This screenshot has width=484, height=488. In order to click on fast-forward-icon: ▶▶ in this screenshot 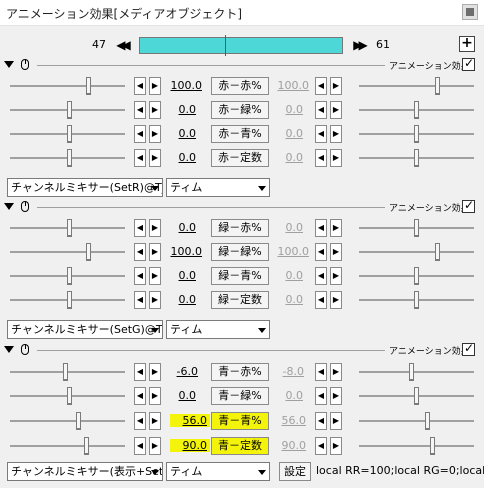, I will do `click(360, 45)`.